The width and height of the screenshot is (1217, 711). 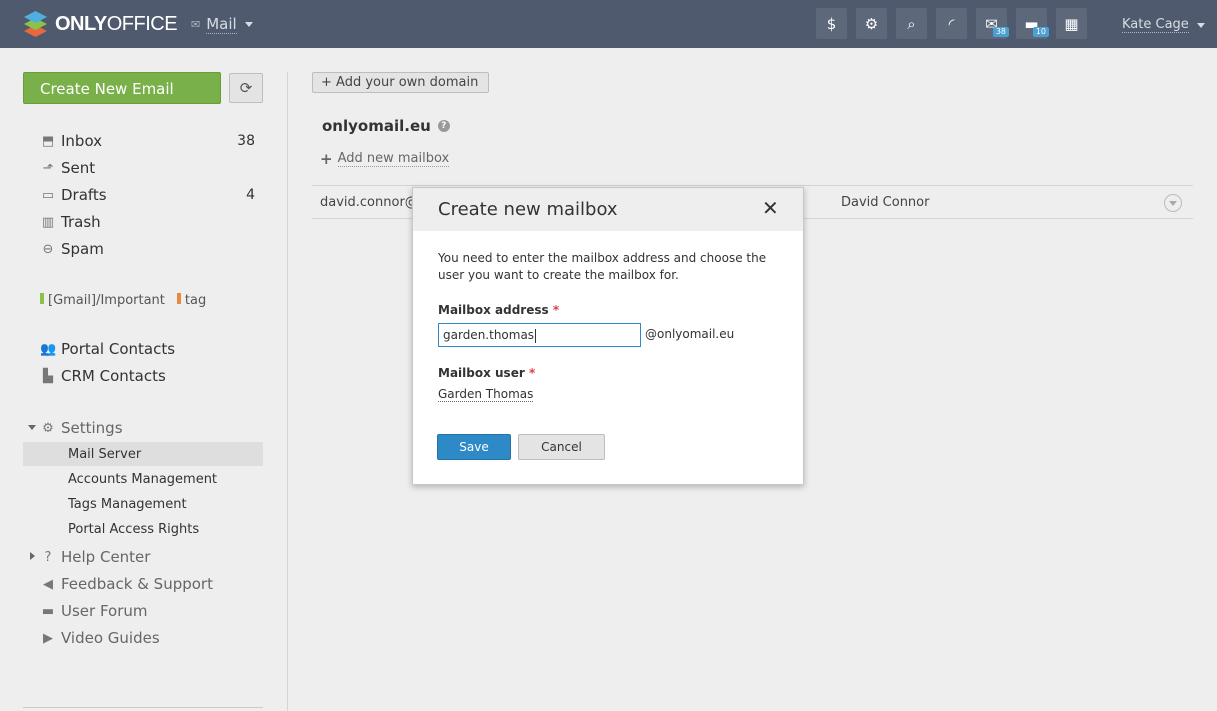 I want to click on dialog-header: Create new mailbox ✕, so click(x=608, y=209).